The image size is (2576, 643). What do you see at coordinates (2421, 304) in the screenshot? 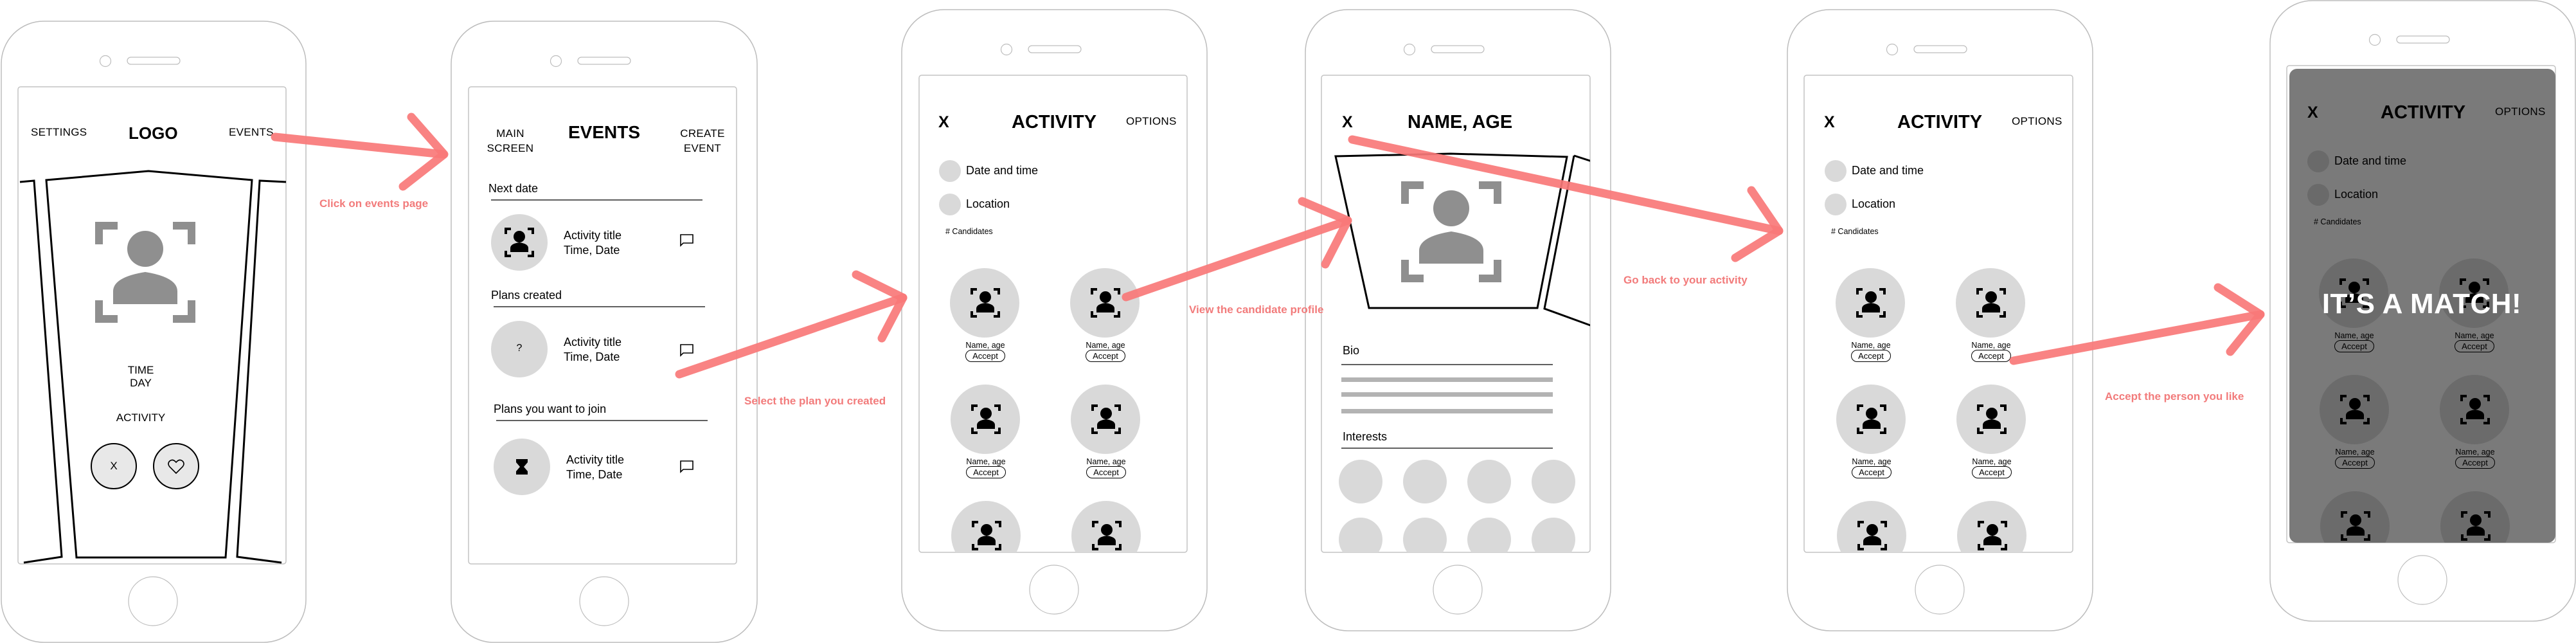
I see `match-message: IT’S A MATCH!` at bounding box center [2421, 304].